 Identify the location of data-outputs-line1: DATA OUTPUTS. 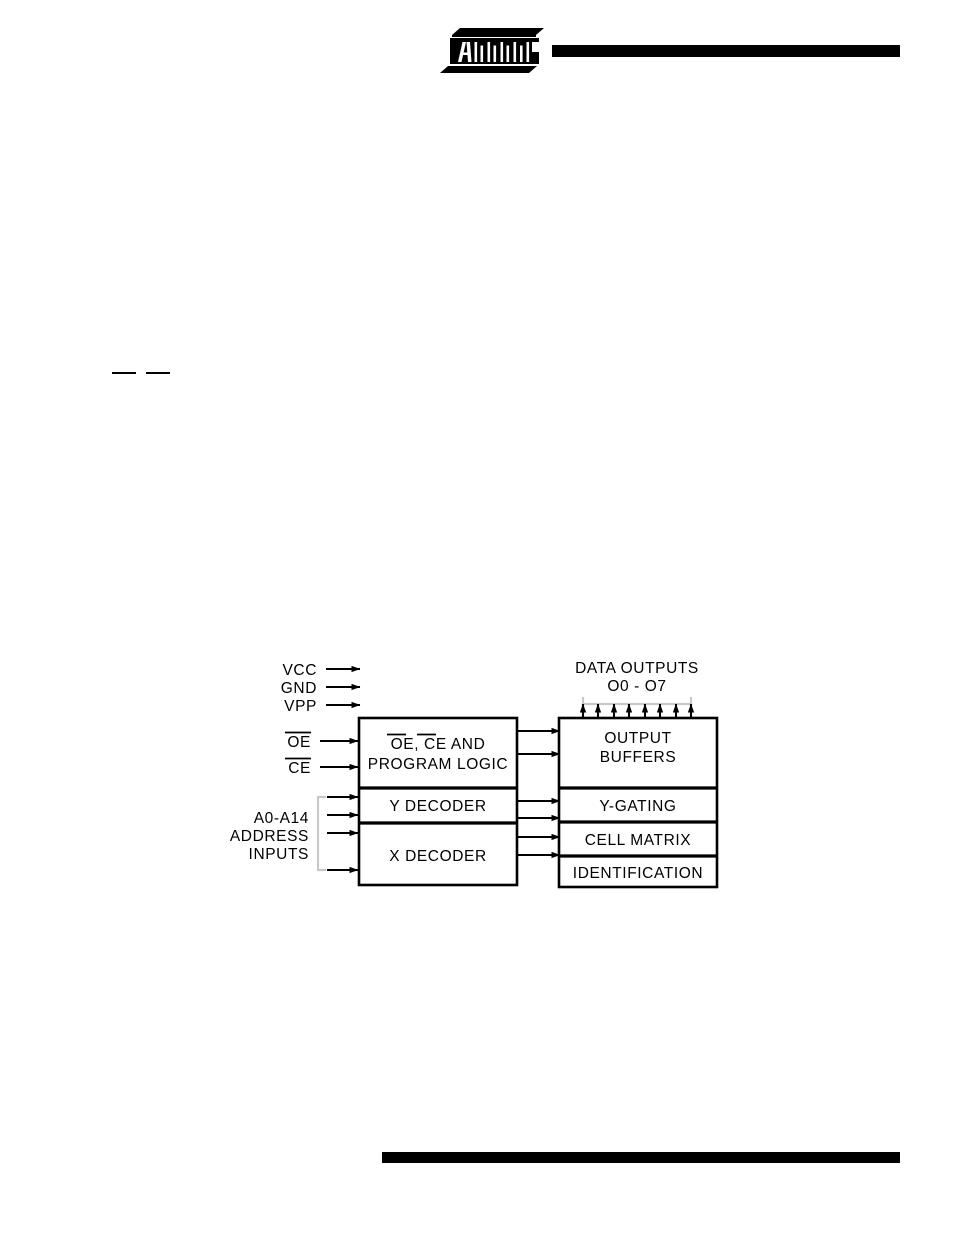
(637, 668).